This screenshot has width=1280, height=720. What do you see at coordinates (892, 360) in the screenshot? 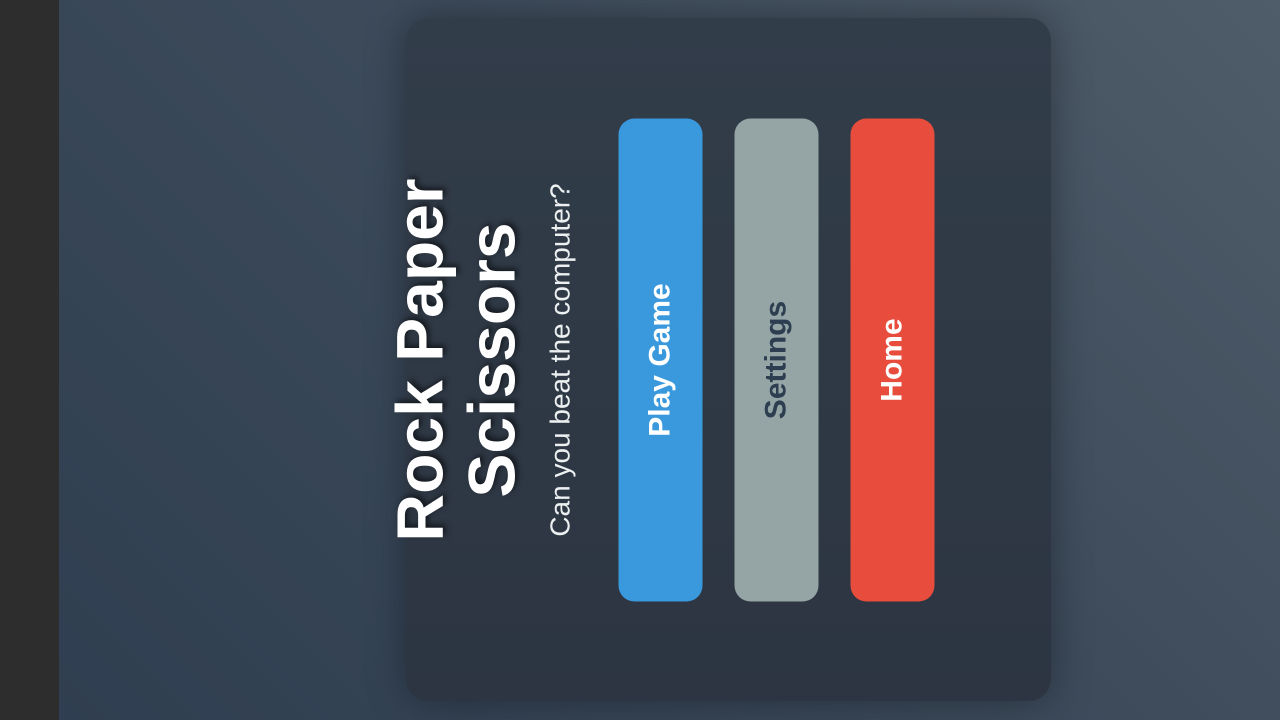
I see `home-button: Home` at bounding box center [892, 360].